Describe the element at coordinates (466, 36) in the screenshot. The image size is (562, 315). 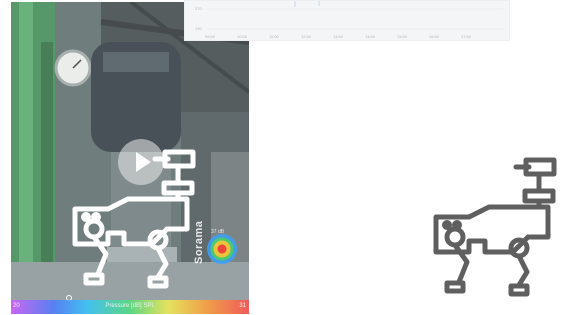
I see `x-tick-label: 17:00` at that location.